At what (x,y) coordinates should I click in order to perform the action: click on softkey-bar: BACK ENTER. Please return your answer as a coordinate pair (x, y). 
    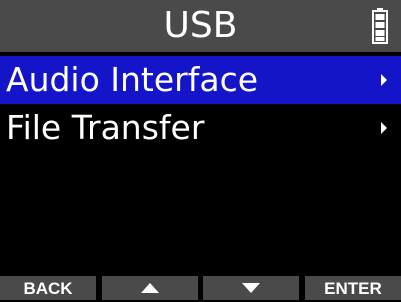
    Looking at the image, I should click on (200, 288).